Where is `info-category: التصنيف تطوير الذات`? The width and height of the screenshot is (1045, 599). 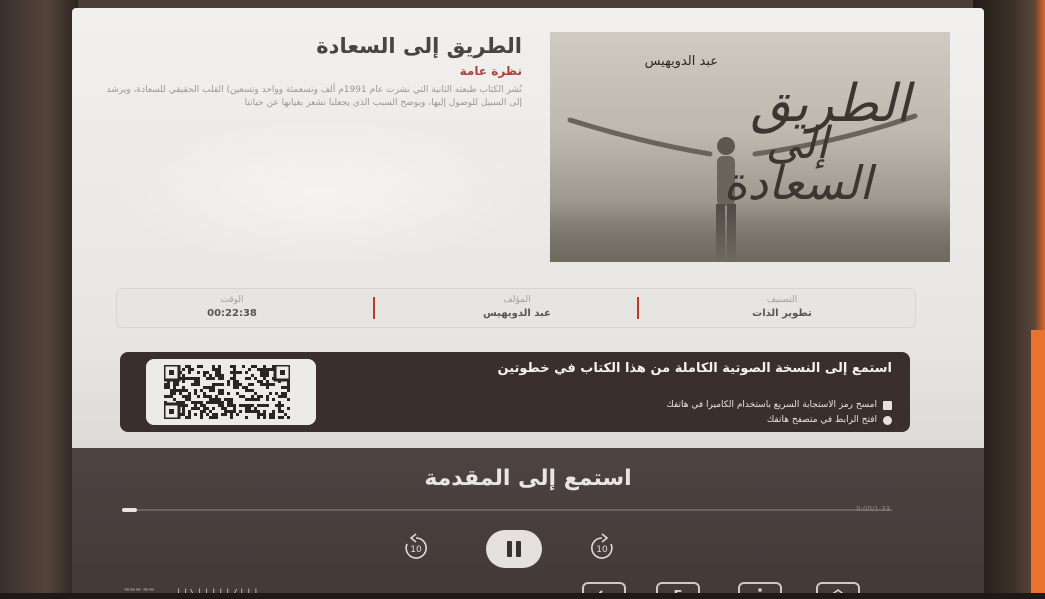
info-category: التصنيف تطوير الذات is located at coordinates (782, 307).